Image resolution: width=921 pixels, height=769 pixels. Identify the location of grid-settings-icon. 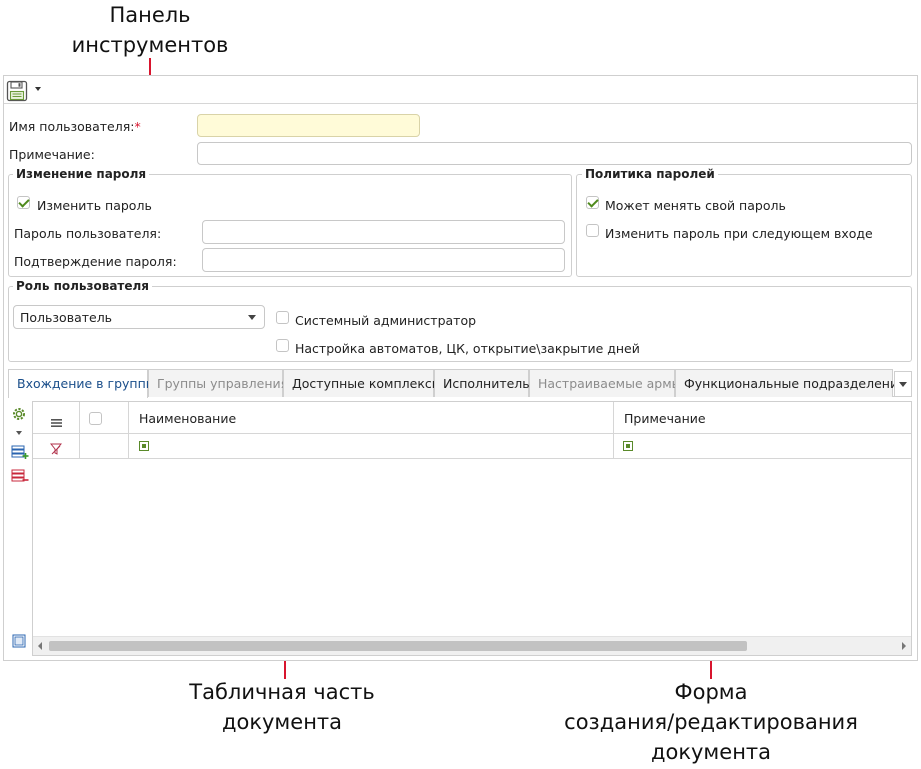
(19, 640).